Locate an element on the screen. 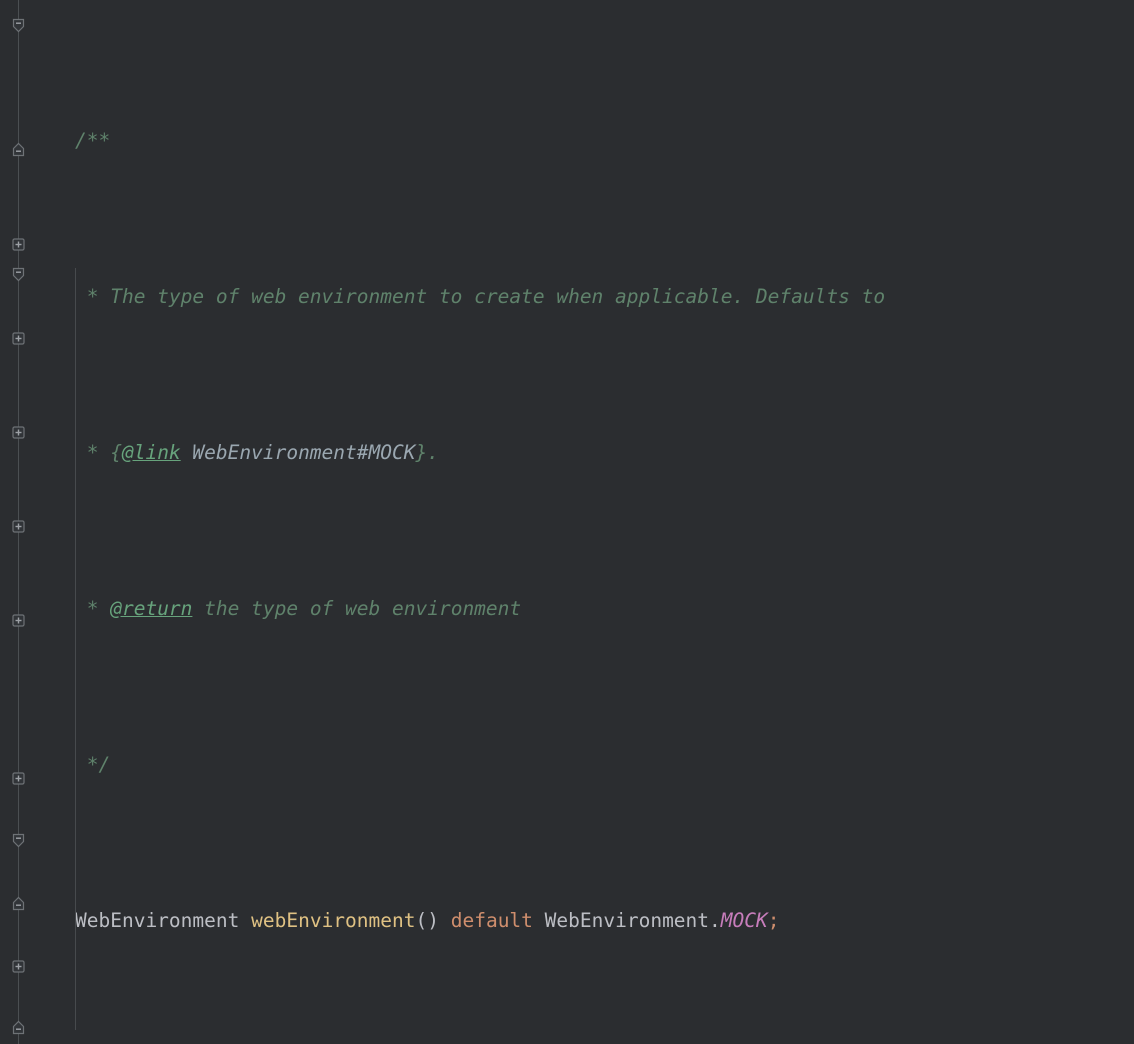 The width and height of the screenshot is (1134, 1044). token-parens: () is located at coordinates (427, 920).